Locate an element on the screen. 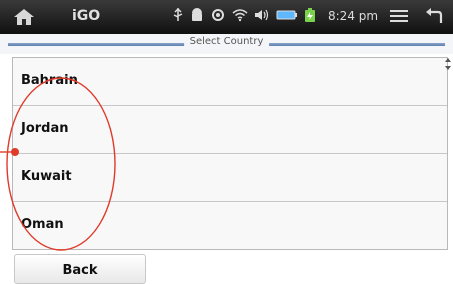  usb-icon is located at coordinates (178, 17).